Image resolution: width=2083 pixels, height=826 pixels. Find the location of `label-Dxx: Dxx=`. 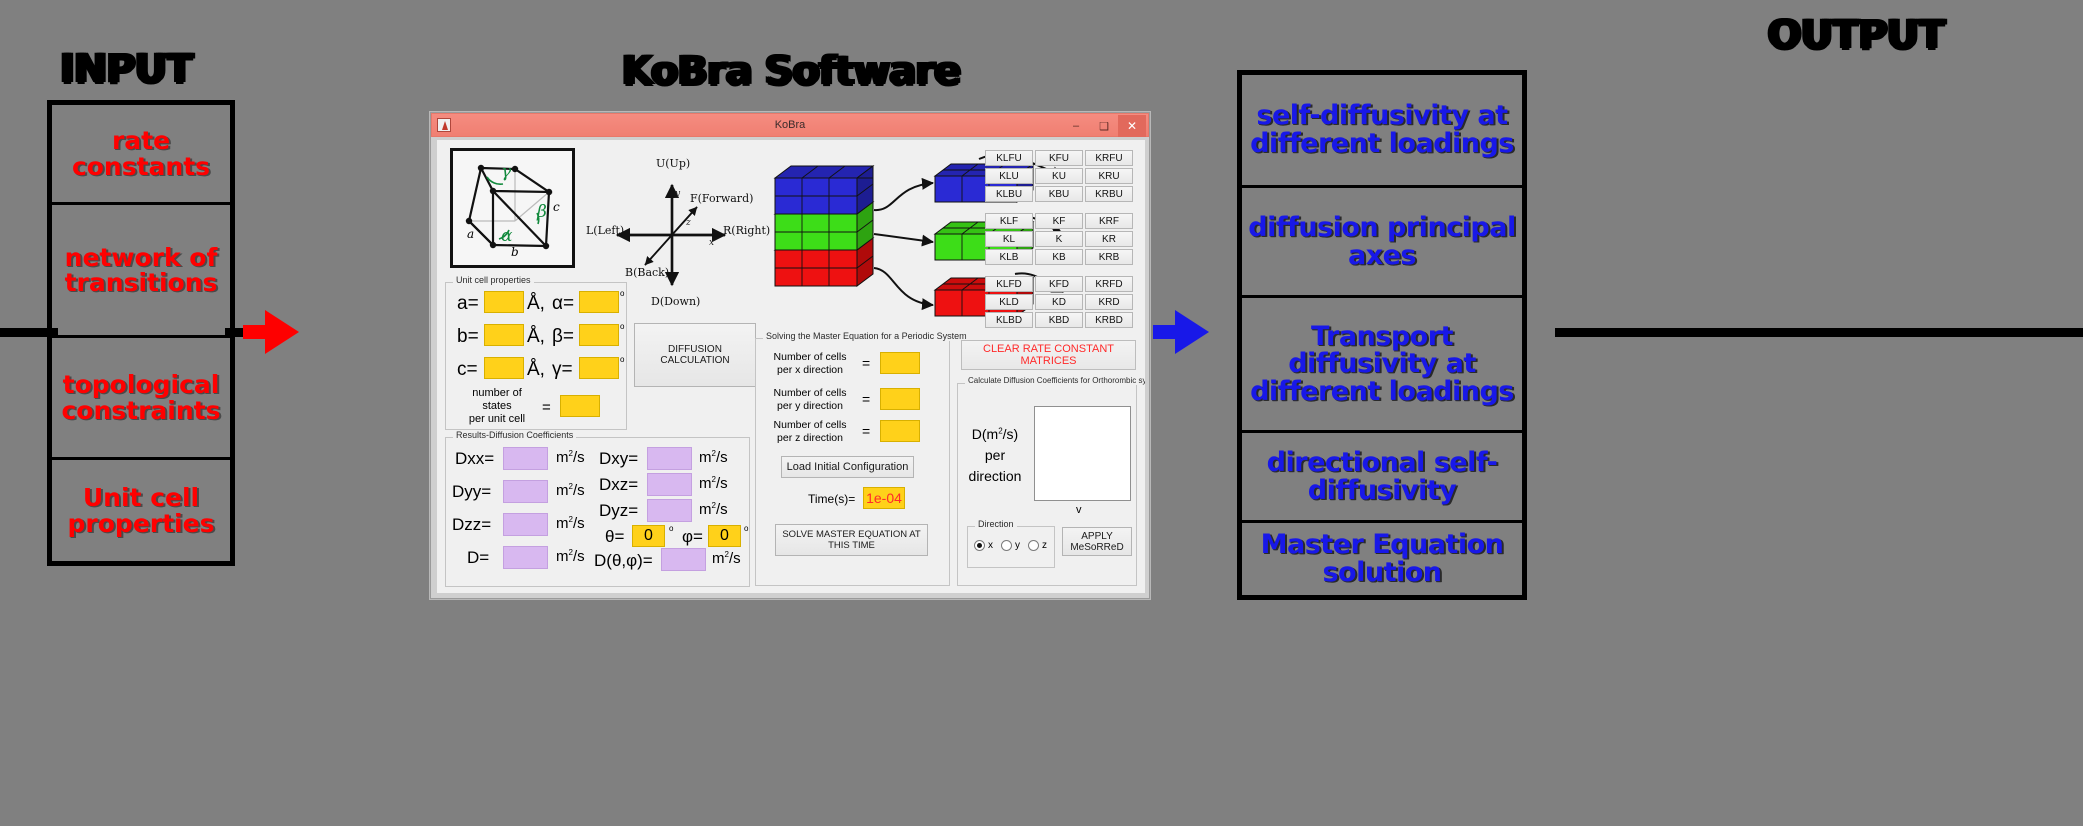

label-Dxx: Dxx= is located at coordinates (475, 458).